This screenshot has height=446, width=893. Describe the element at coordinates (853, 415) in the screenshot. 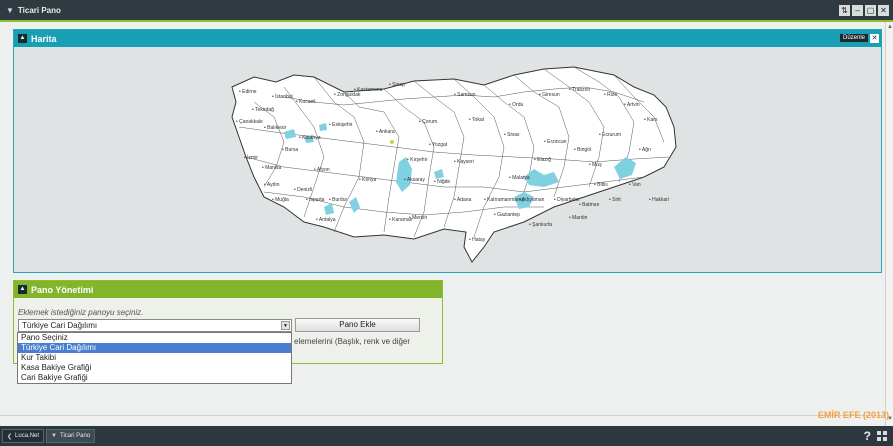

I see `copyright-text: EMİR EFE (2013)` at that location.